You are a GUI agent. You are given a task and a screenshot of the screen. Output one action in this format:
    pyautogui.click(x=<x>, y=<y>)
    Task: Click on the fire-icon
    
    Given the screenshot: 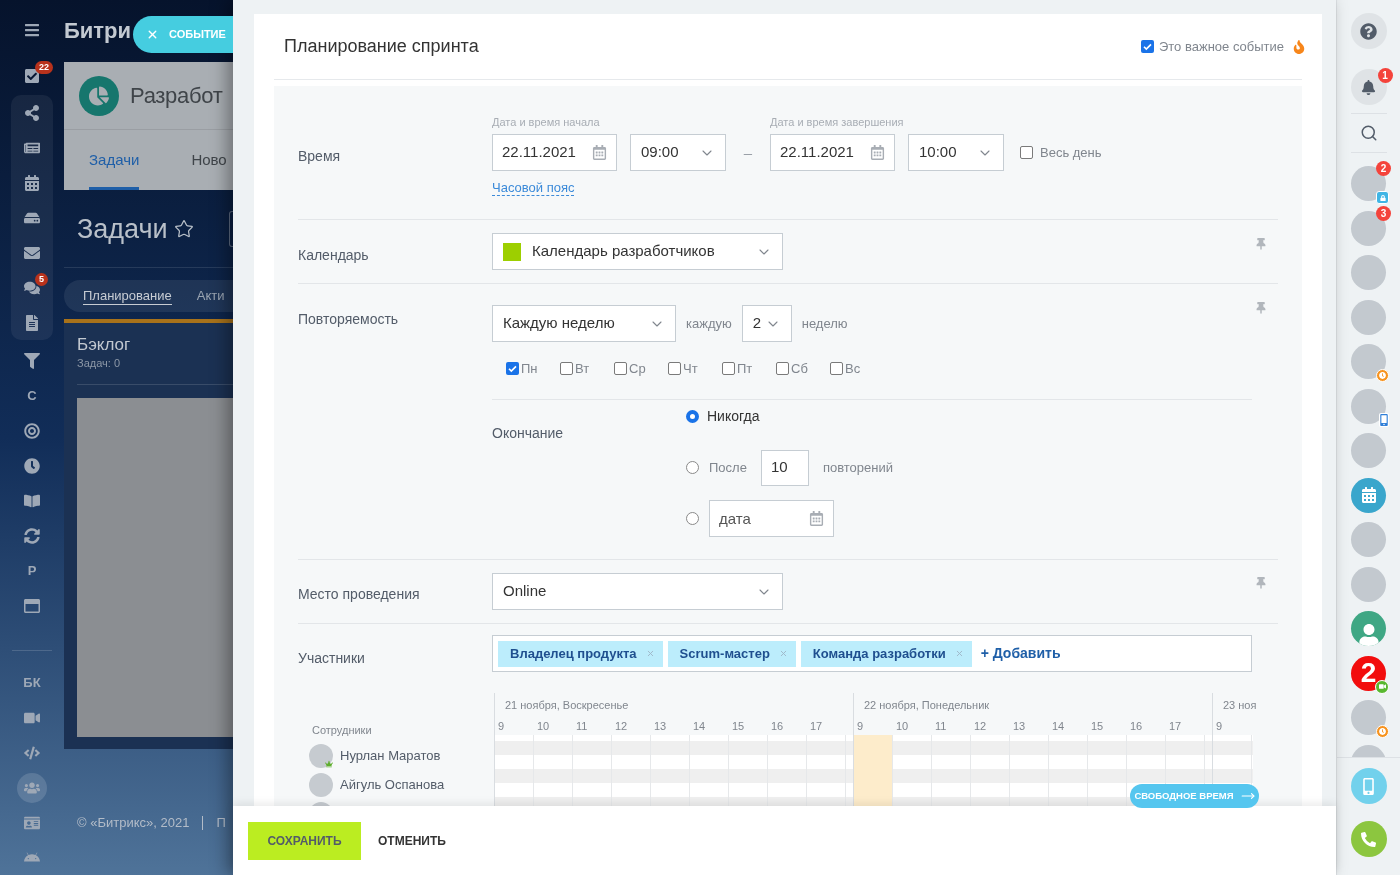 What is the action you would take?
    pyautogui.click(x=1299, y=46)
    